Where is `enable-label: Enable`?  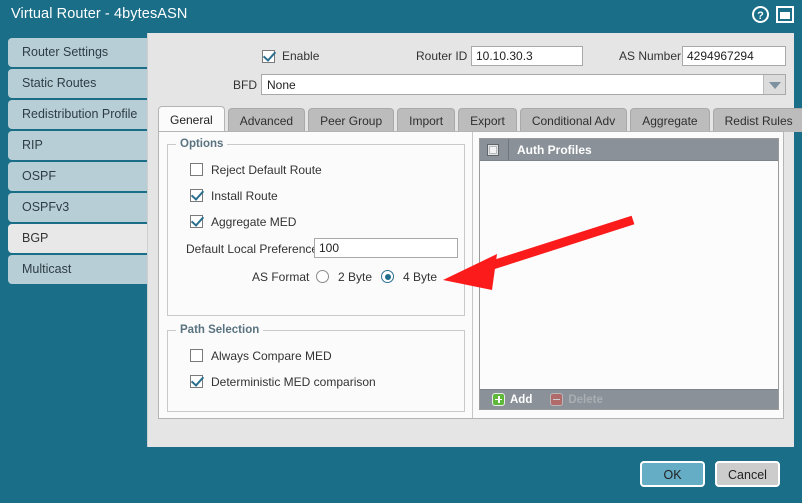
enable-label: Enable is located at coordinates (301, 56).